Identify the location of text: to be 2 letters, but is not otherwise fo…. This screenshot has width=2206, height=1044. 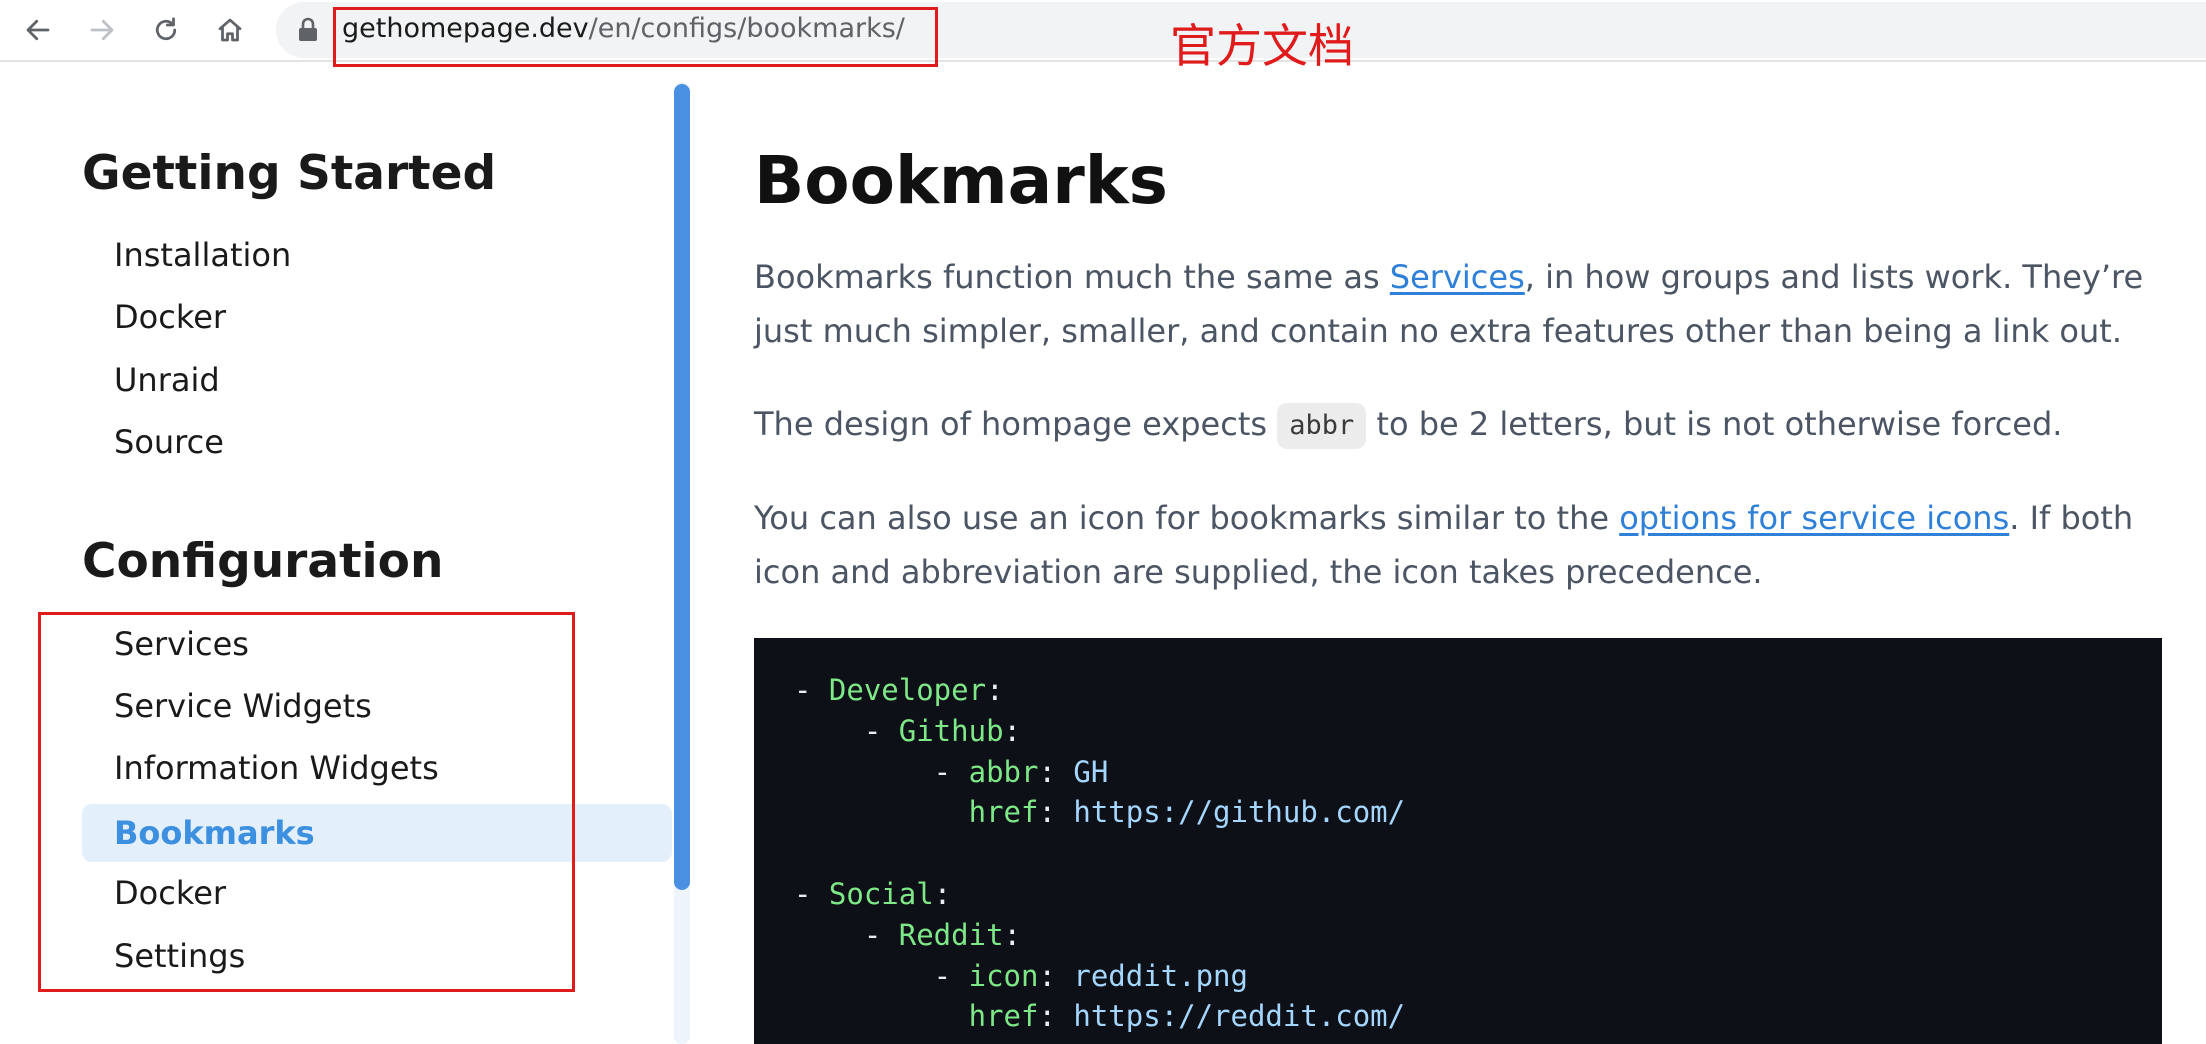
(1714, 424).